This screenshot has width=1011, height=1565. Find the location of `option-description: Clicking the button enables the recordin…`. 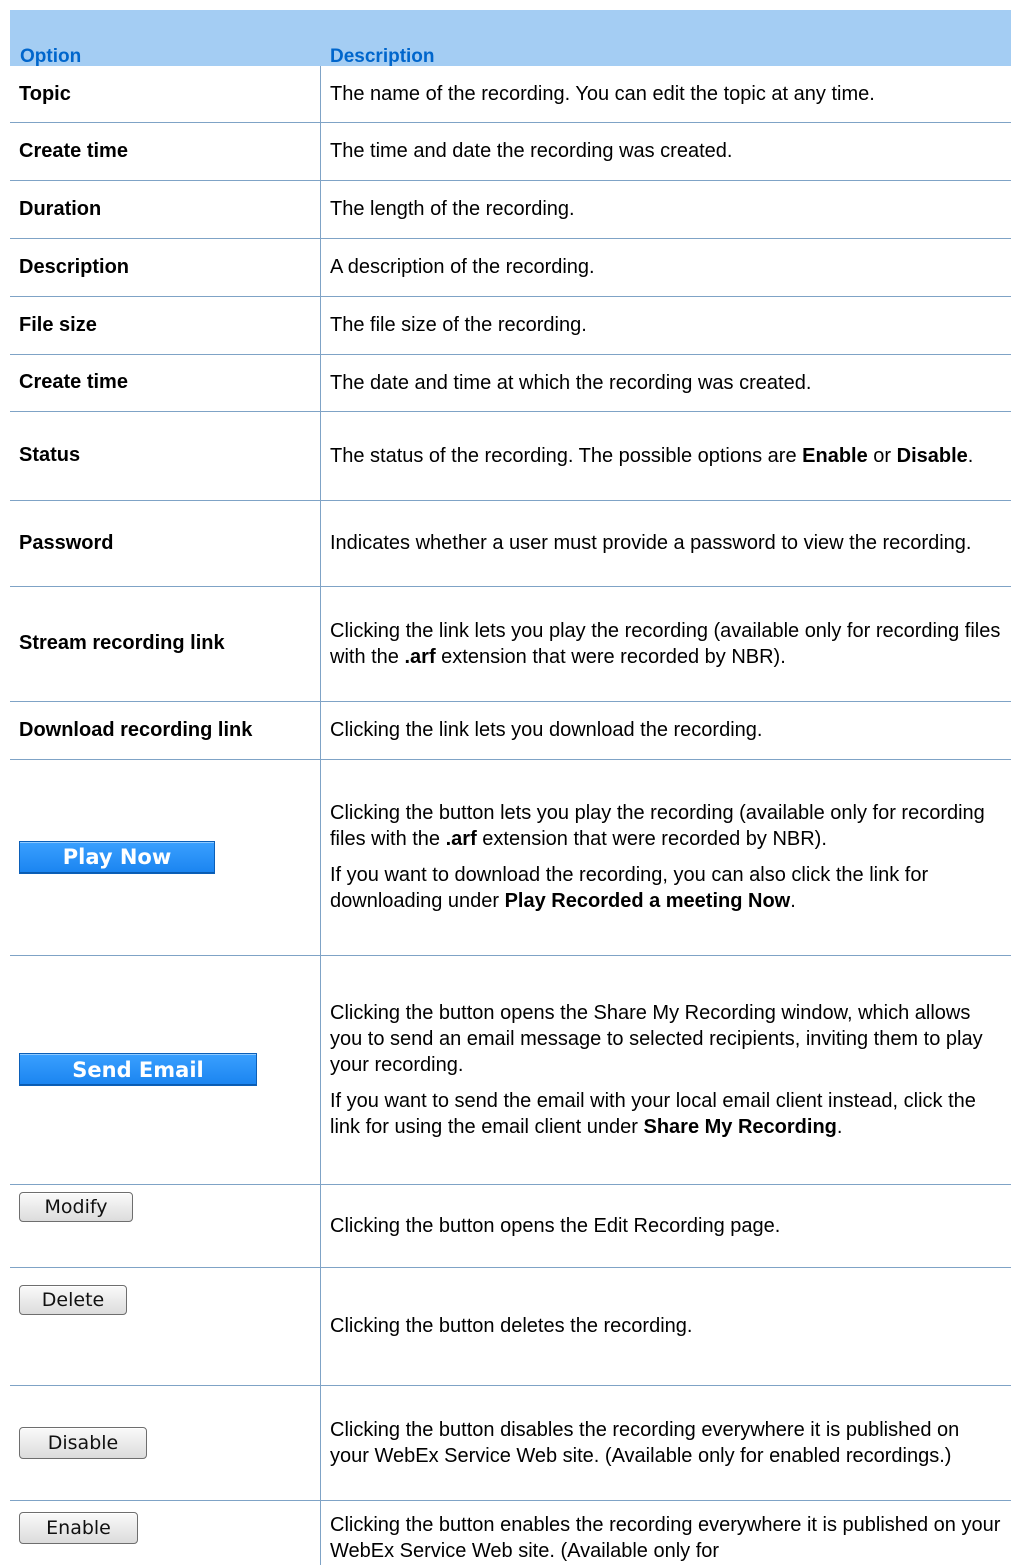

option-description: Clicking the button enables the recordin… is located at coordinates (665, 1538).